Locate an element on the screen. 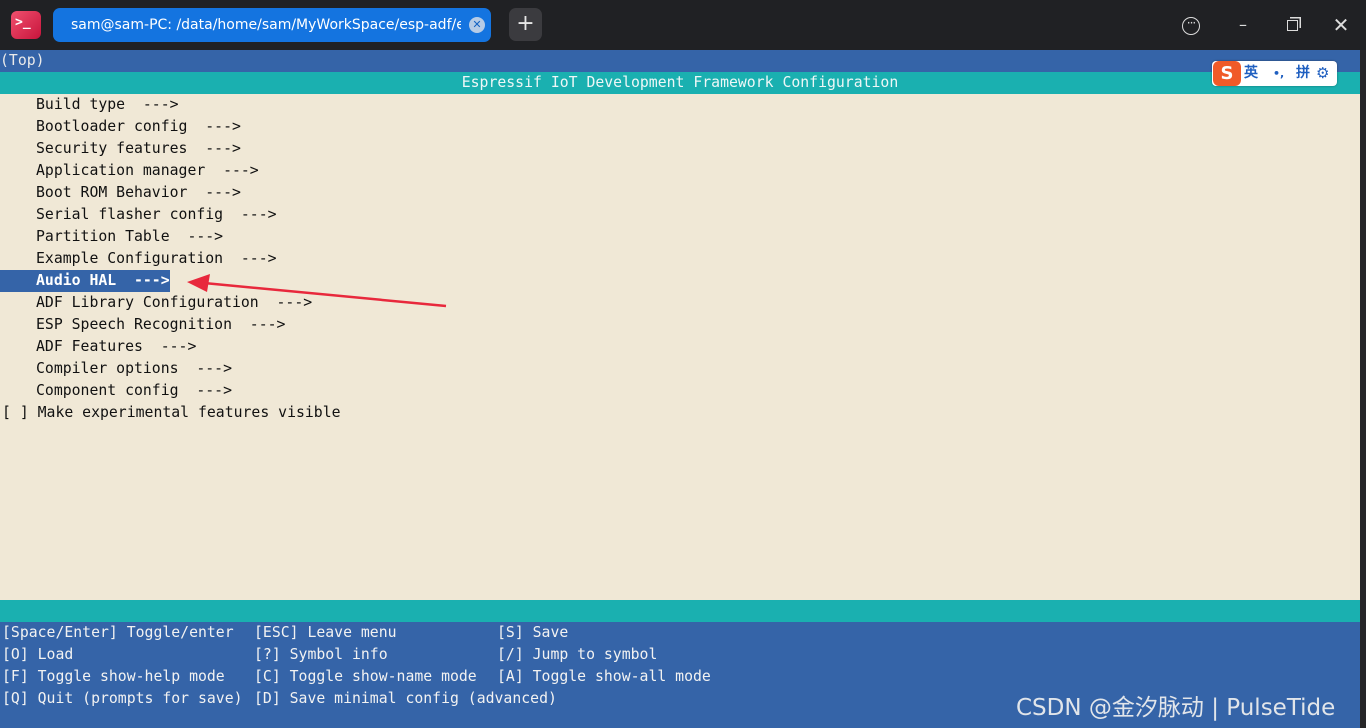  annotation-arrow is located at coordinates (317, 291).